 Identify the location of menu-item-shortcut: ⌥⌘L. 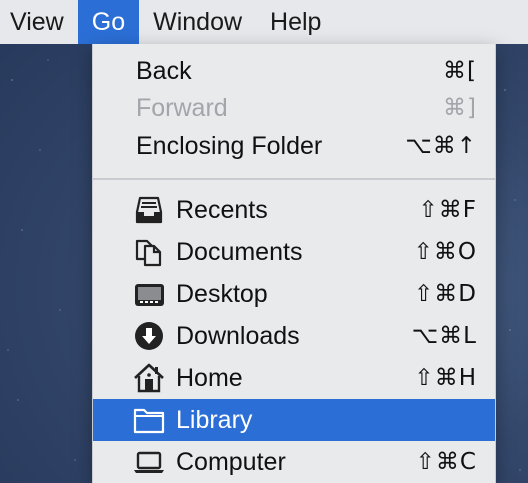
(444, 336).